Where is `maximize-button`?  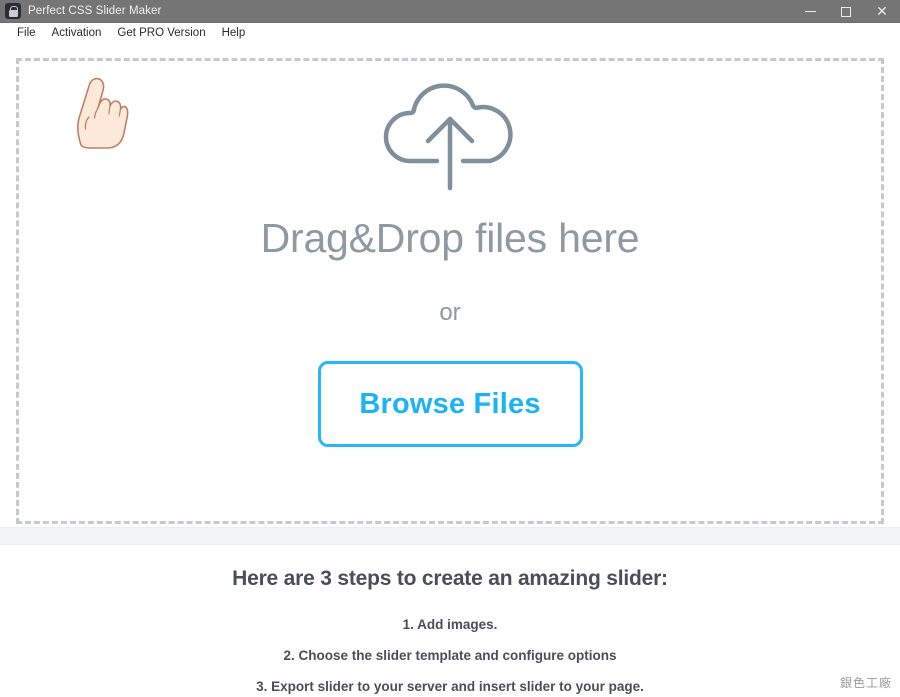 maximize-button is located at coordinates (846, 11).